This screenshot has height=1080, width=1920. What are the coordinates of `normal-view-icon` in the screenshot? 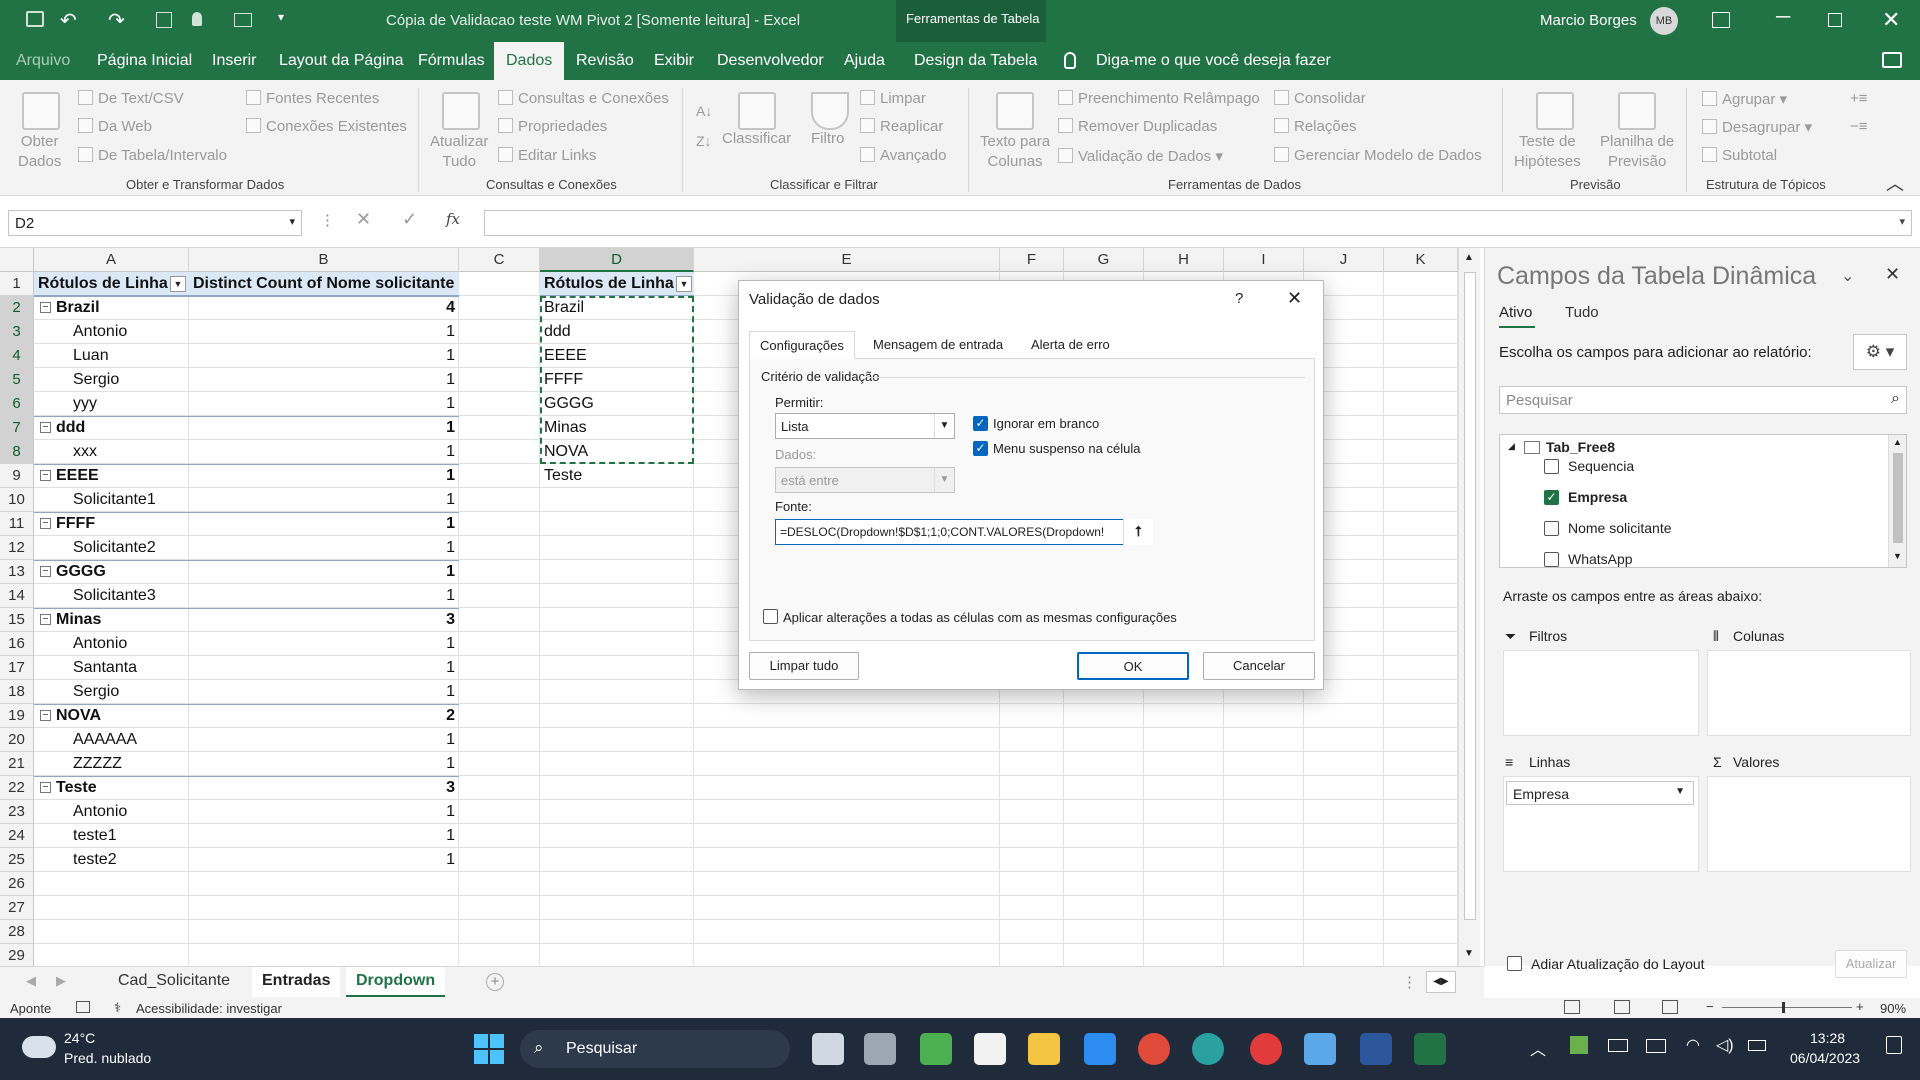 It's located at (1572, 1007).